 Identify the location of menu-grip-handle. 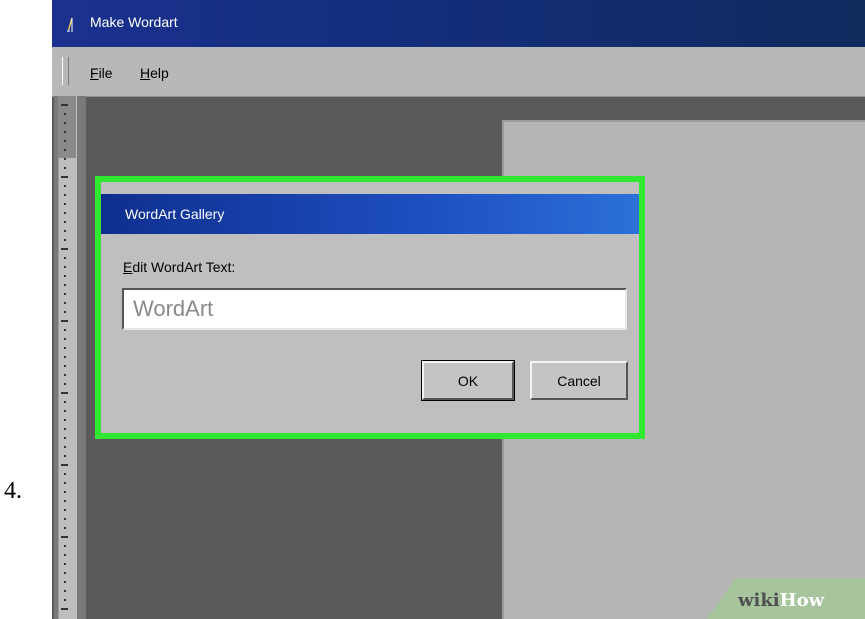
(65, 71).